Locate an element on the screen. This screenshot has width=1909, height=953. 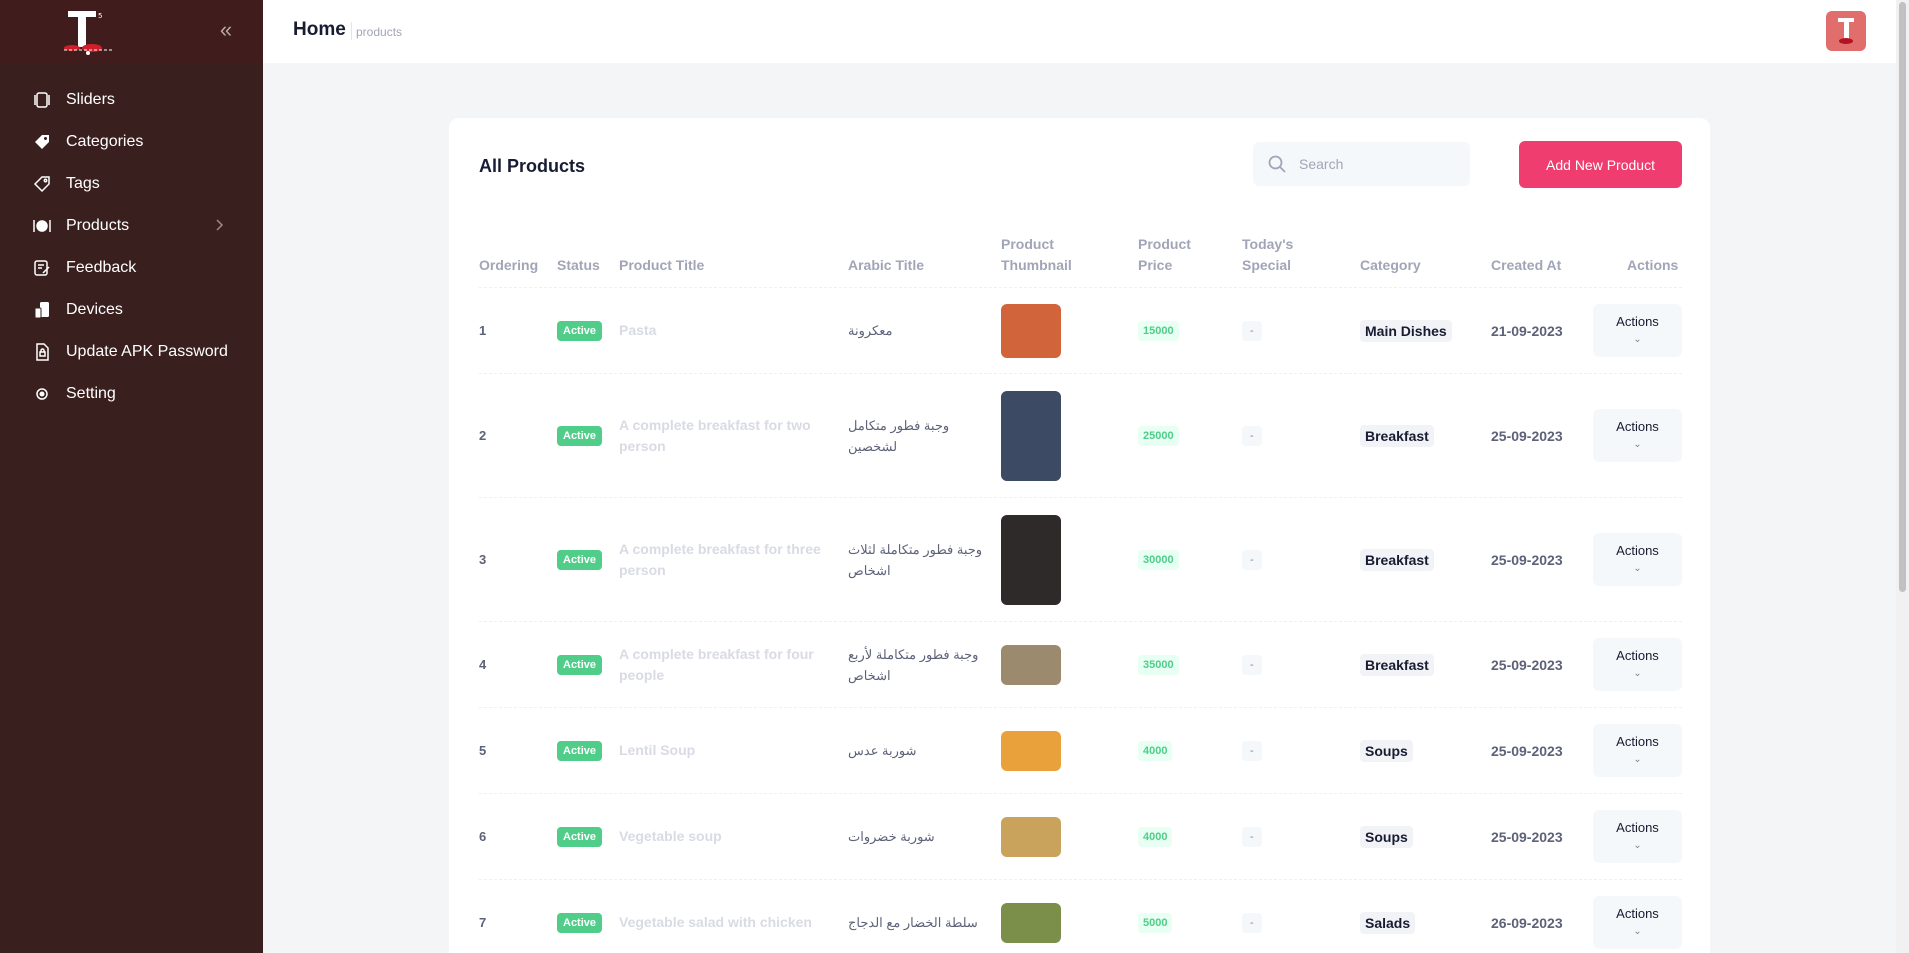
sidebar-item-label: Update APK Password is located at coordinates (147, 351).